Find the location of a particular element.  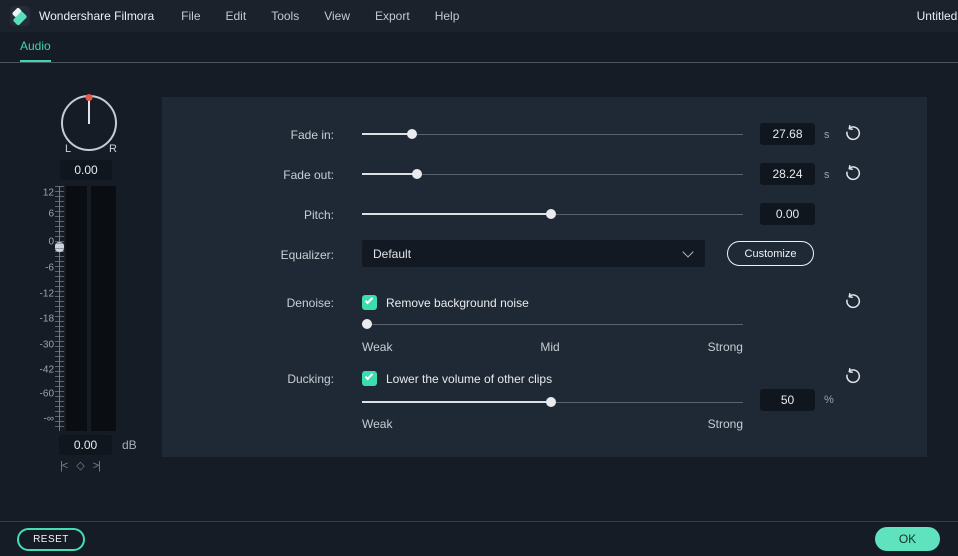

denoise-strength-slider is located at coordinates (552, 324).